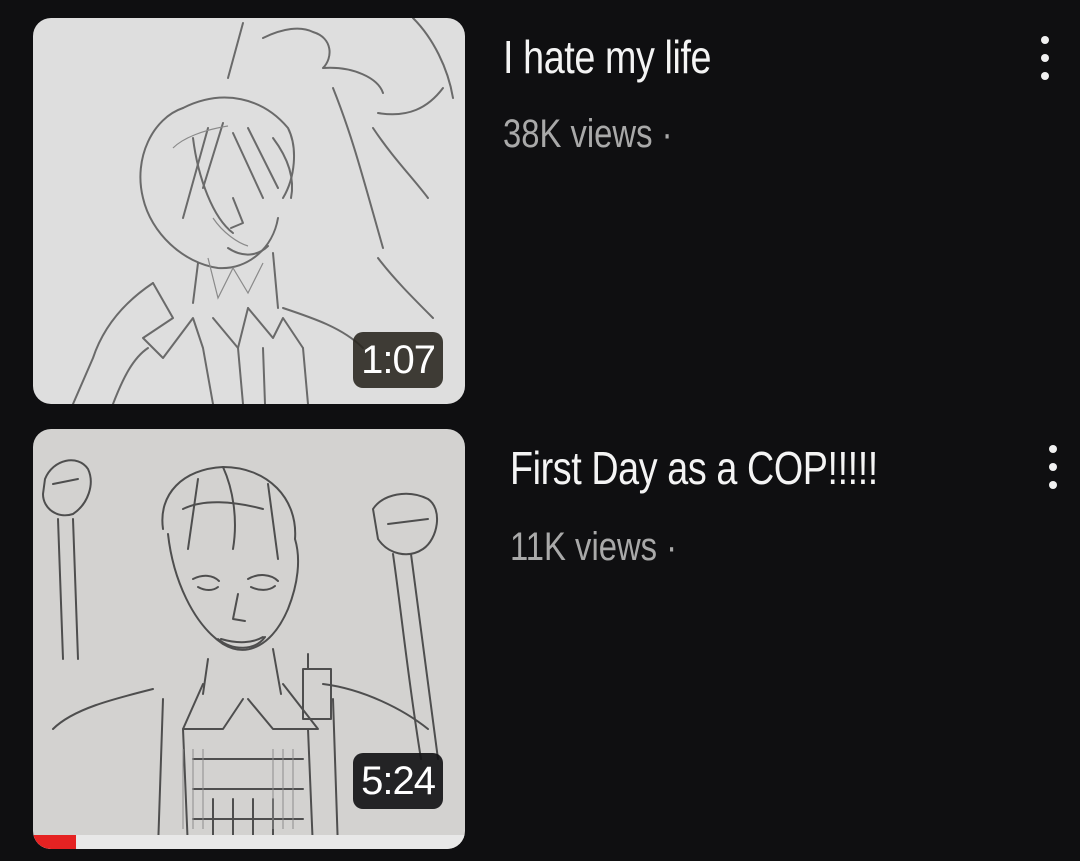 This screenshot has height=861, width=1080. Describe the element at coordinates (607, 57) in the screenshot. I see `video-title: I hate my life` at that location.